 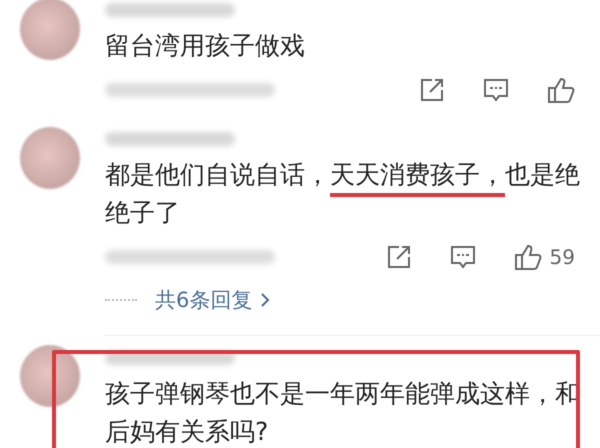 I want to click on comment-text: 都是他们自说自话，天天消费孩子，也是绝绝子了, so click(x=343, y=194).